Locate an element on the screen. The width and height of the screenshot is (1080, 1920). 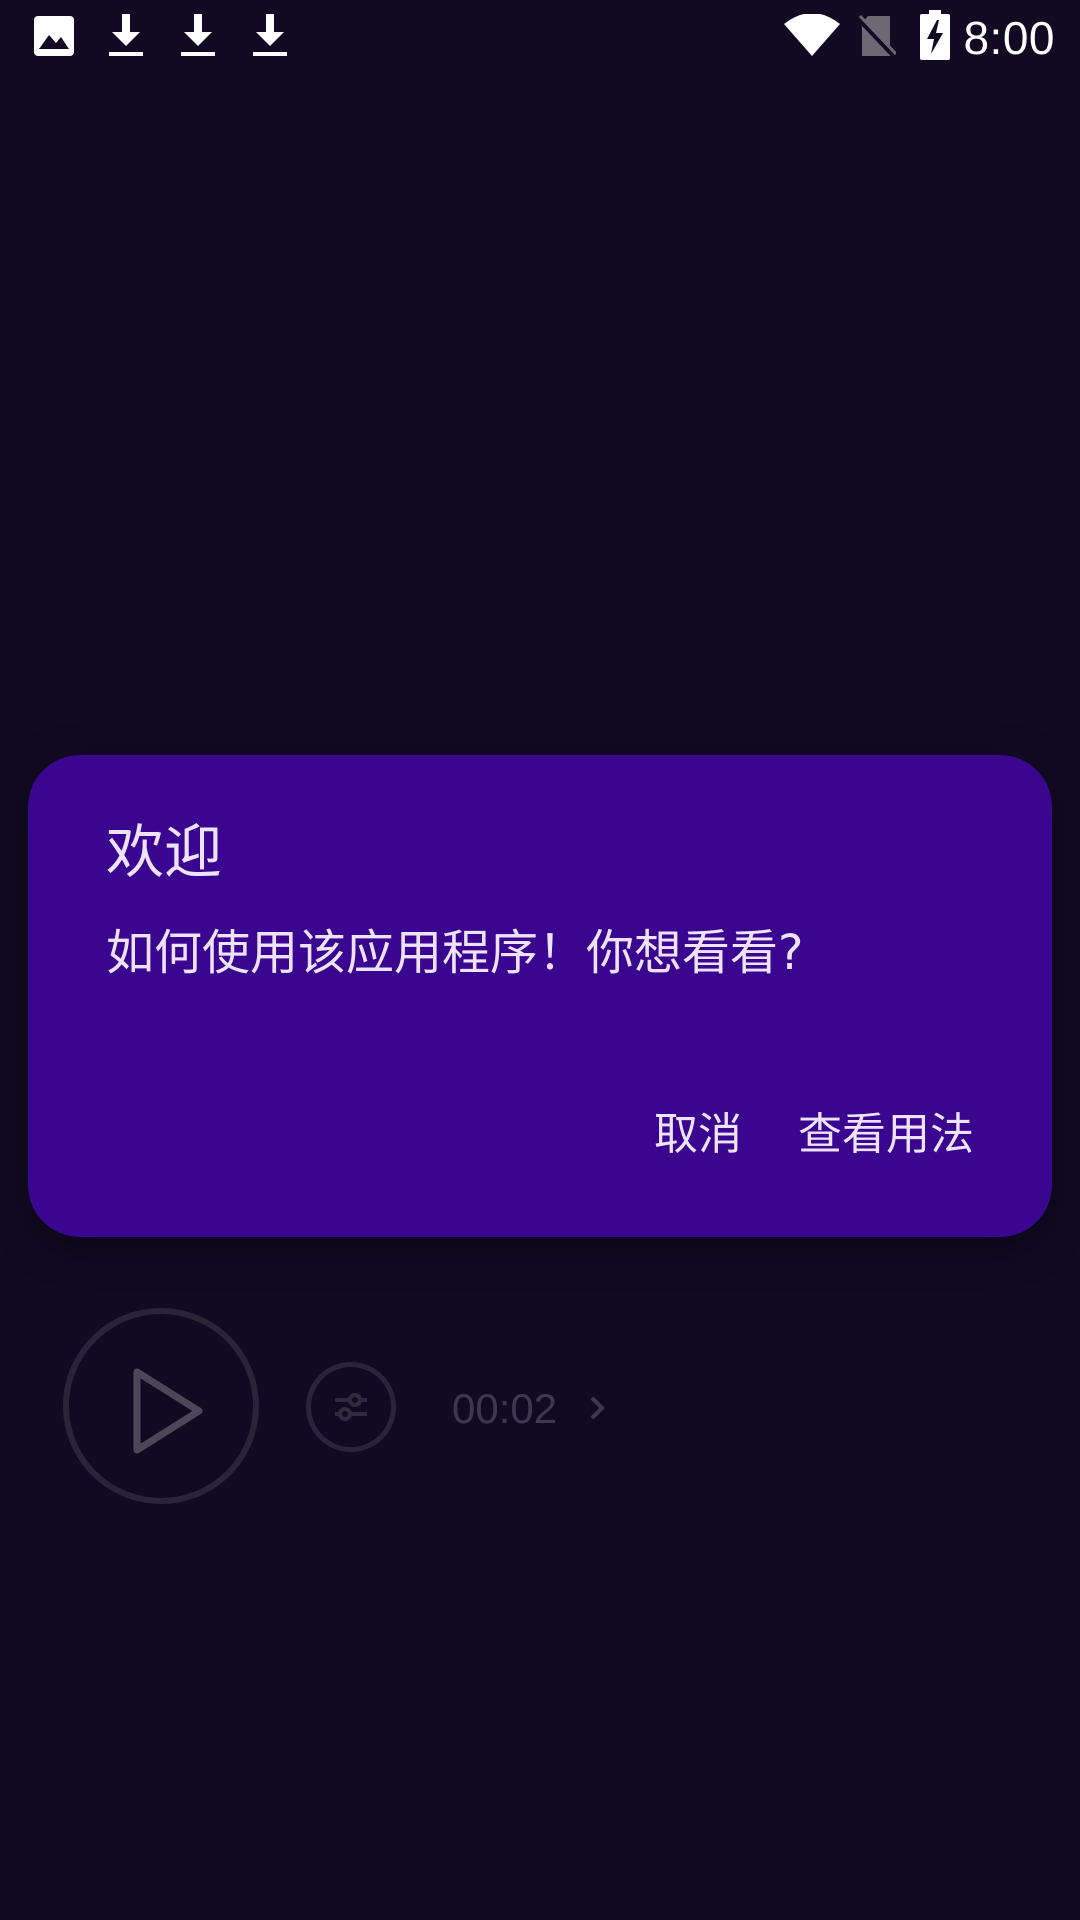
play-icon is located at coordinates (168, 1411).